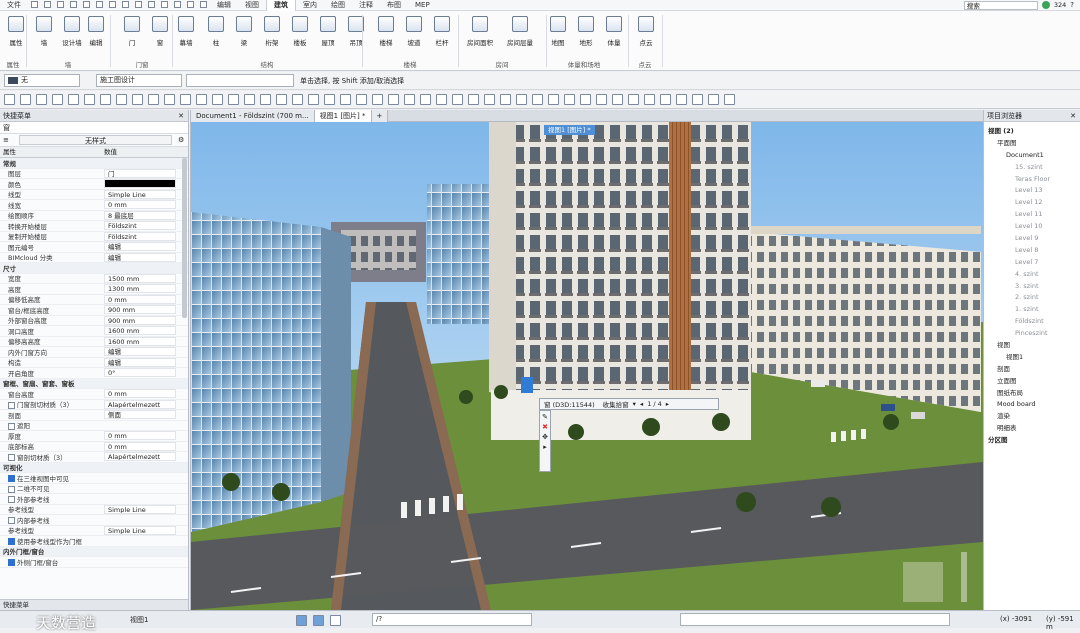  Describe the element at coordinates (634, 404) in the screenshot. I see `chevron-down-icon: ▾` at that location.